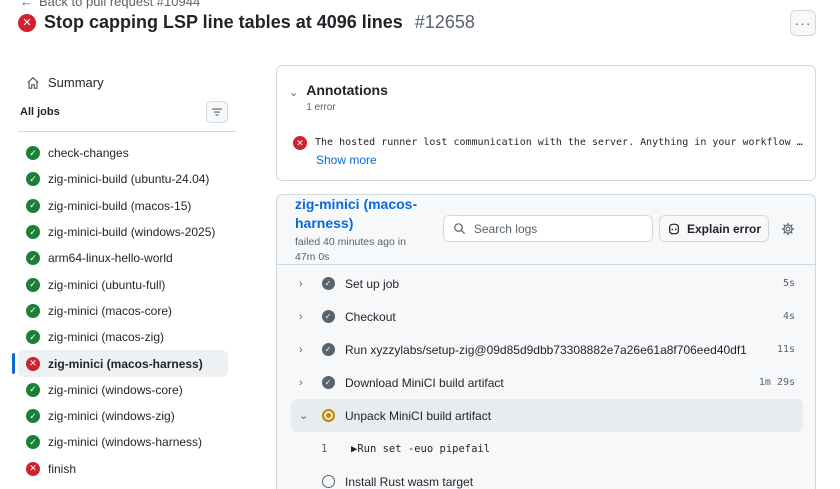 The height and width of the screenshot is (489, 840). What do you see at coordinates (33, 82) in the screenshot?
I see `home-icon` at bounding box center [33, 82].